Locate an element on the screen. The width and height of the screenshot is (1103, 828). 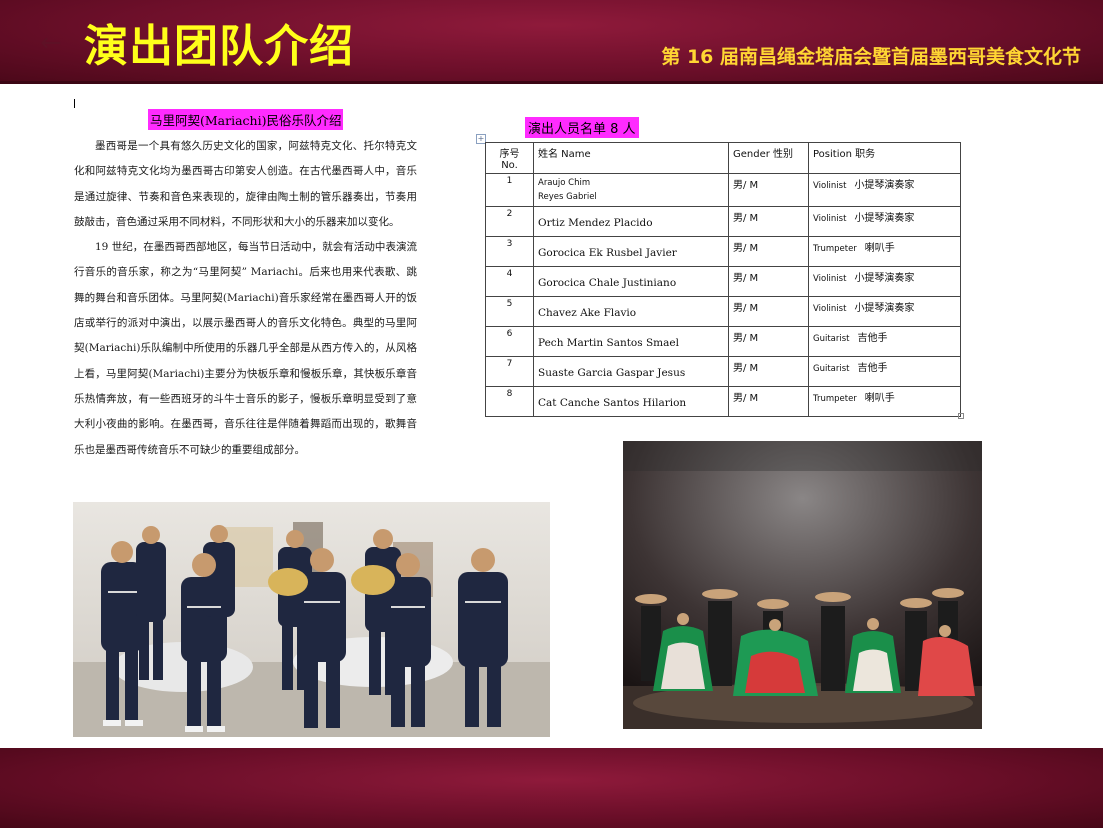
row-name: Suaste Garcia Gaspar Jesus is located at coordinates (631, 371).